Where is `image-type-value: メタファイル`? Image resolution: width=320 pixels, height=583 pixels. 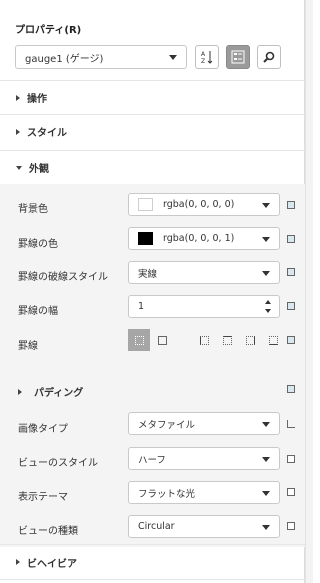 image-type-value: メタファイル is located at coordinates (167, 425).